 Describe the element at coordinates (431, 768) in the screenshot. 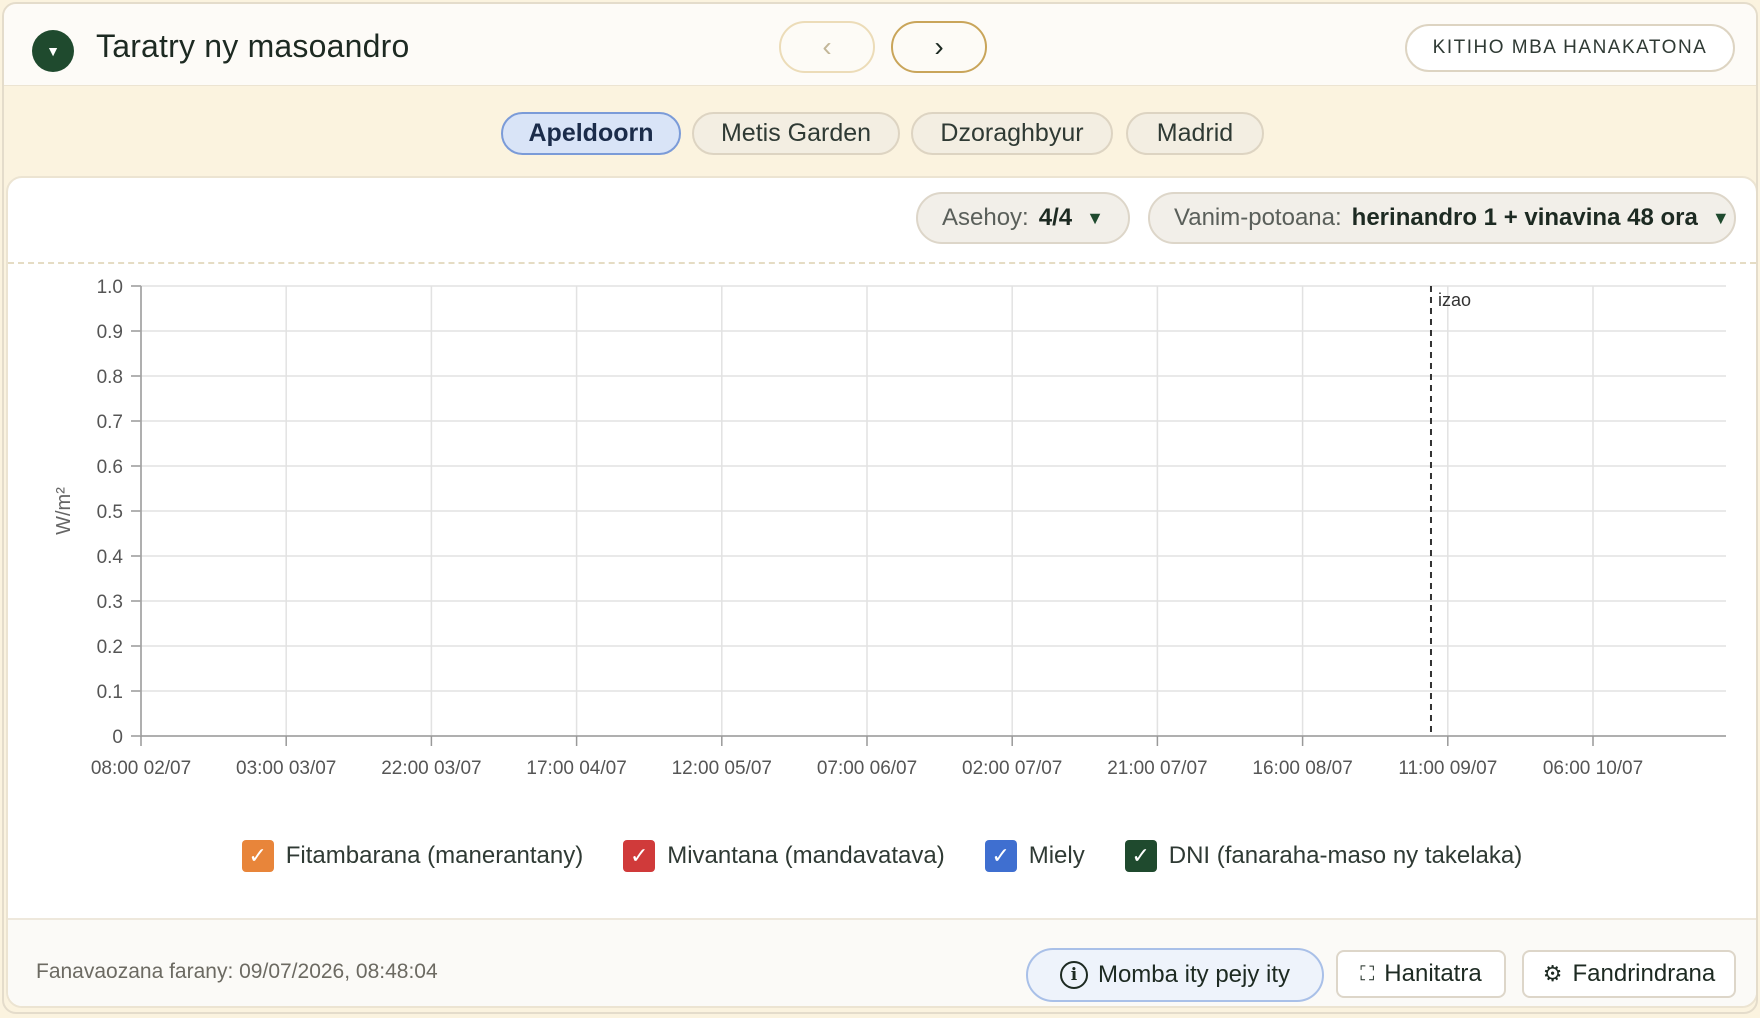

I see `x-tick-label: 22:00 03/07` at that location.